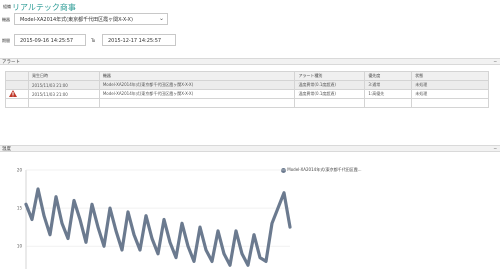  I want to click on temperature-section-header: 温度 –, so click(250, 148).